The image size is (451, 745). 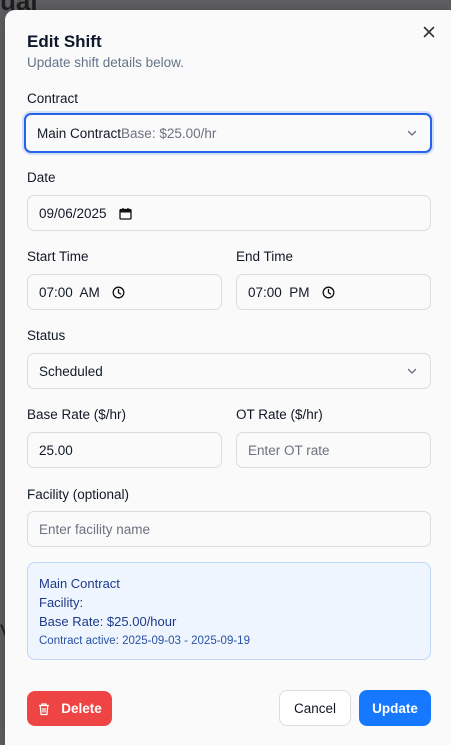 I want to click on base-rate-label: Base Rate ($/hr), so click(x=77, y=414).